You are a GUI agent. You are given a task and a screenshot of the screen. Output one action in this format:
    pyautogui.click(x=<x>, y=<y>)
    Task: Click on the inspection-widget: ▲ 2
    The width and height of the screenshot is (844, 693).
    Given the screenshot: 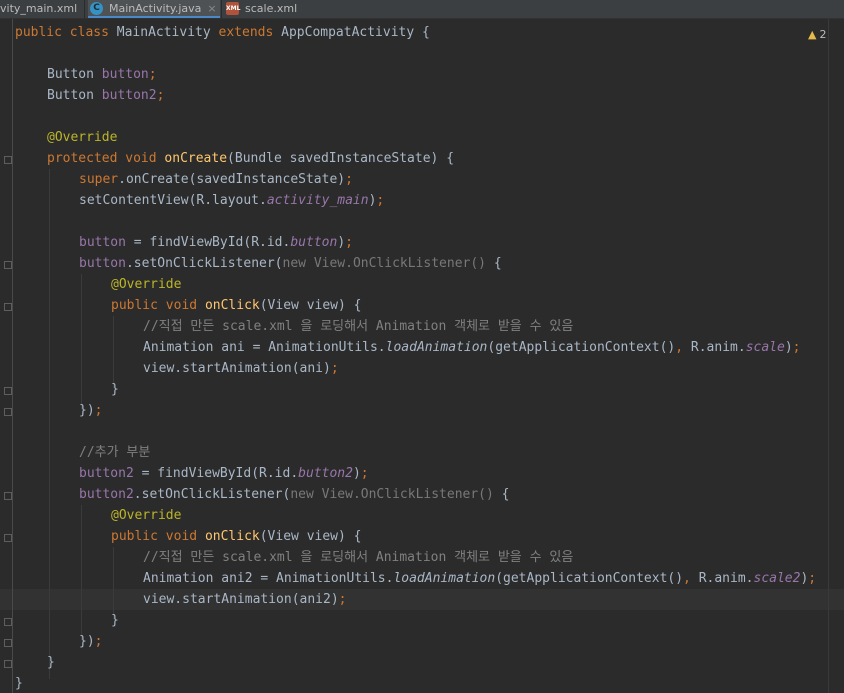 What is the action you would take?
    pyautogui.click(x=817, y=34)
    